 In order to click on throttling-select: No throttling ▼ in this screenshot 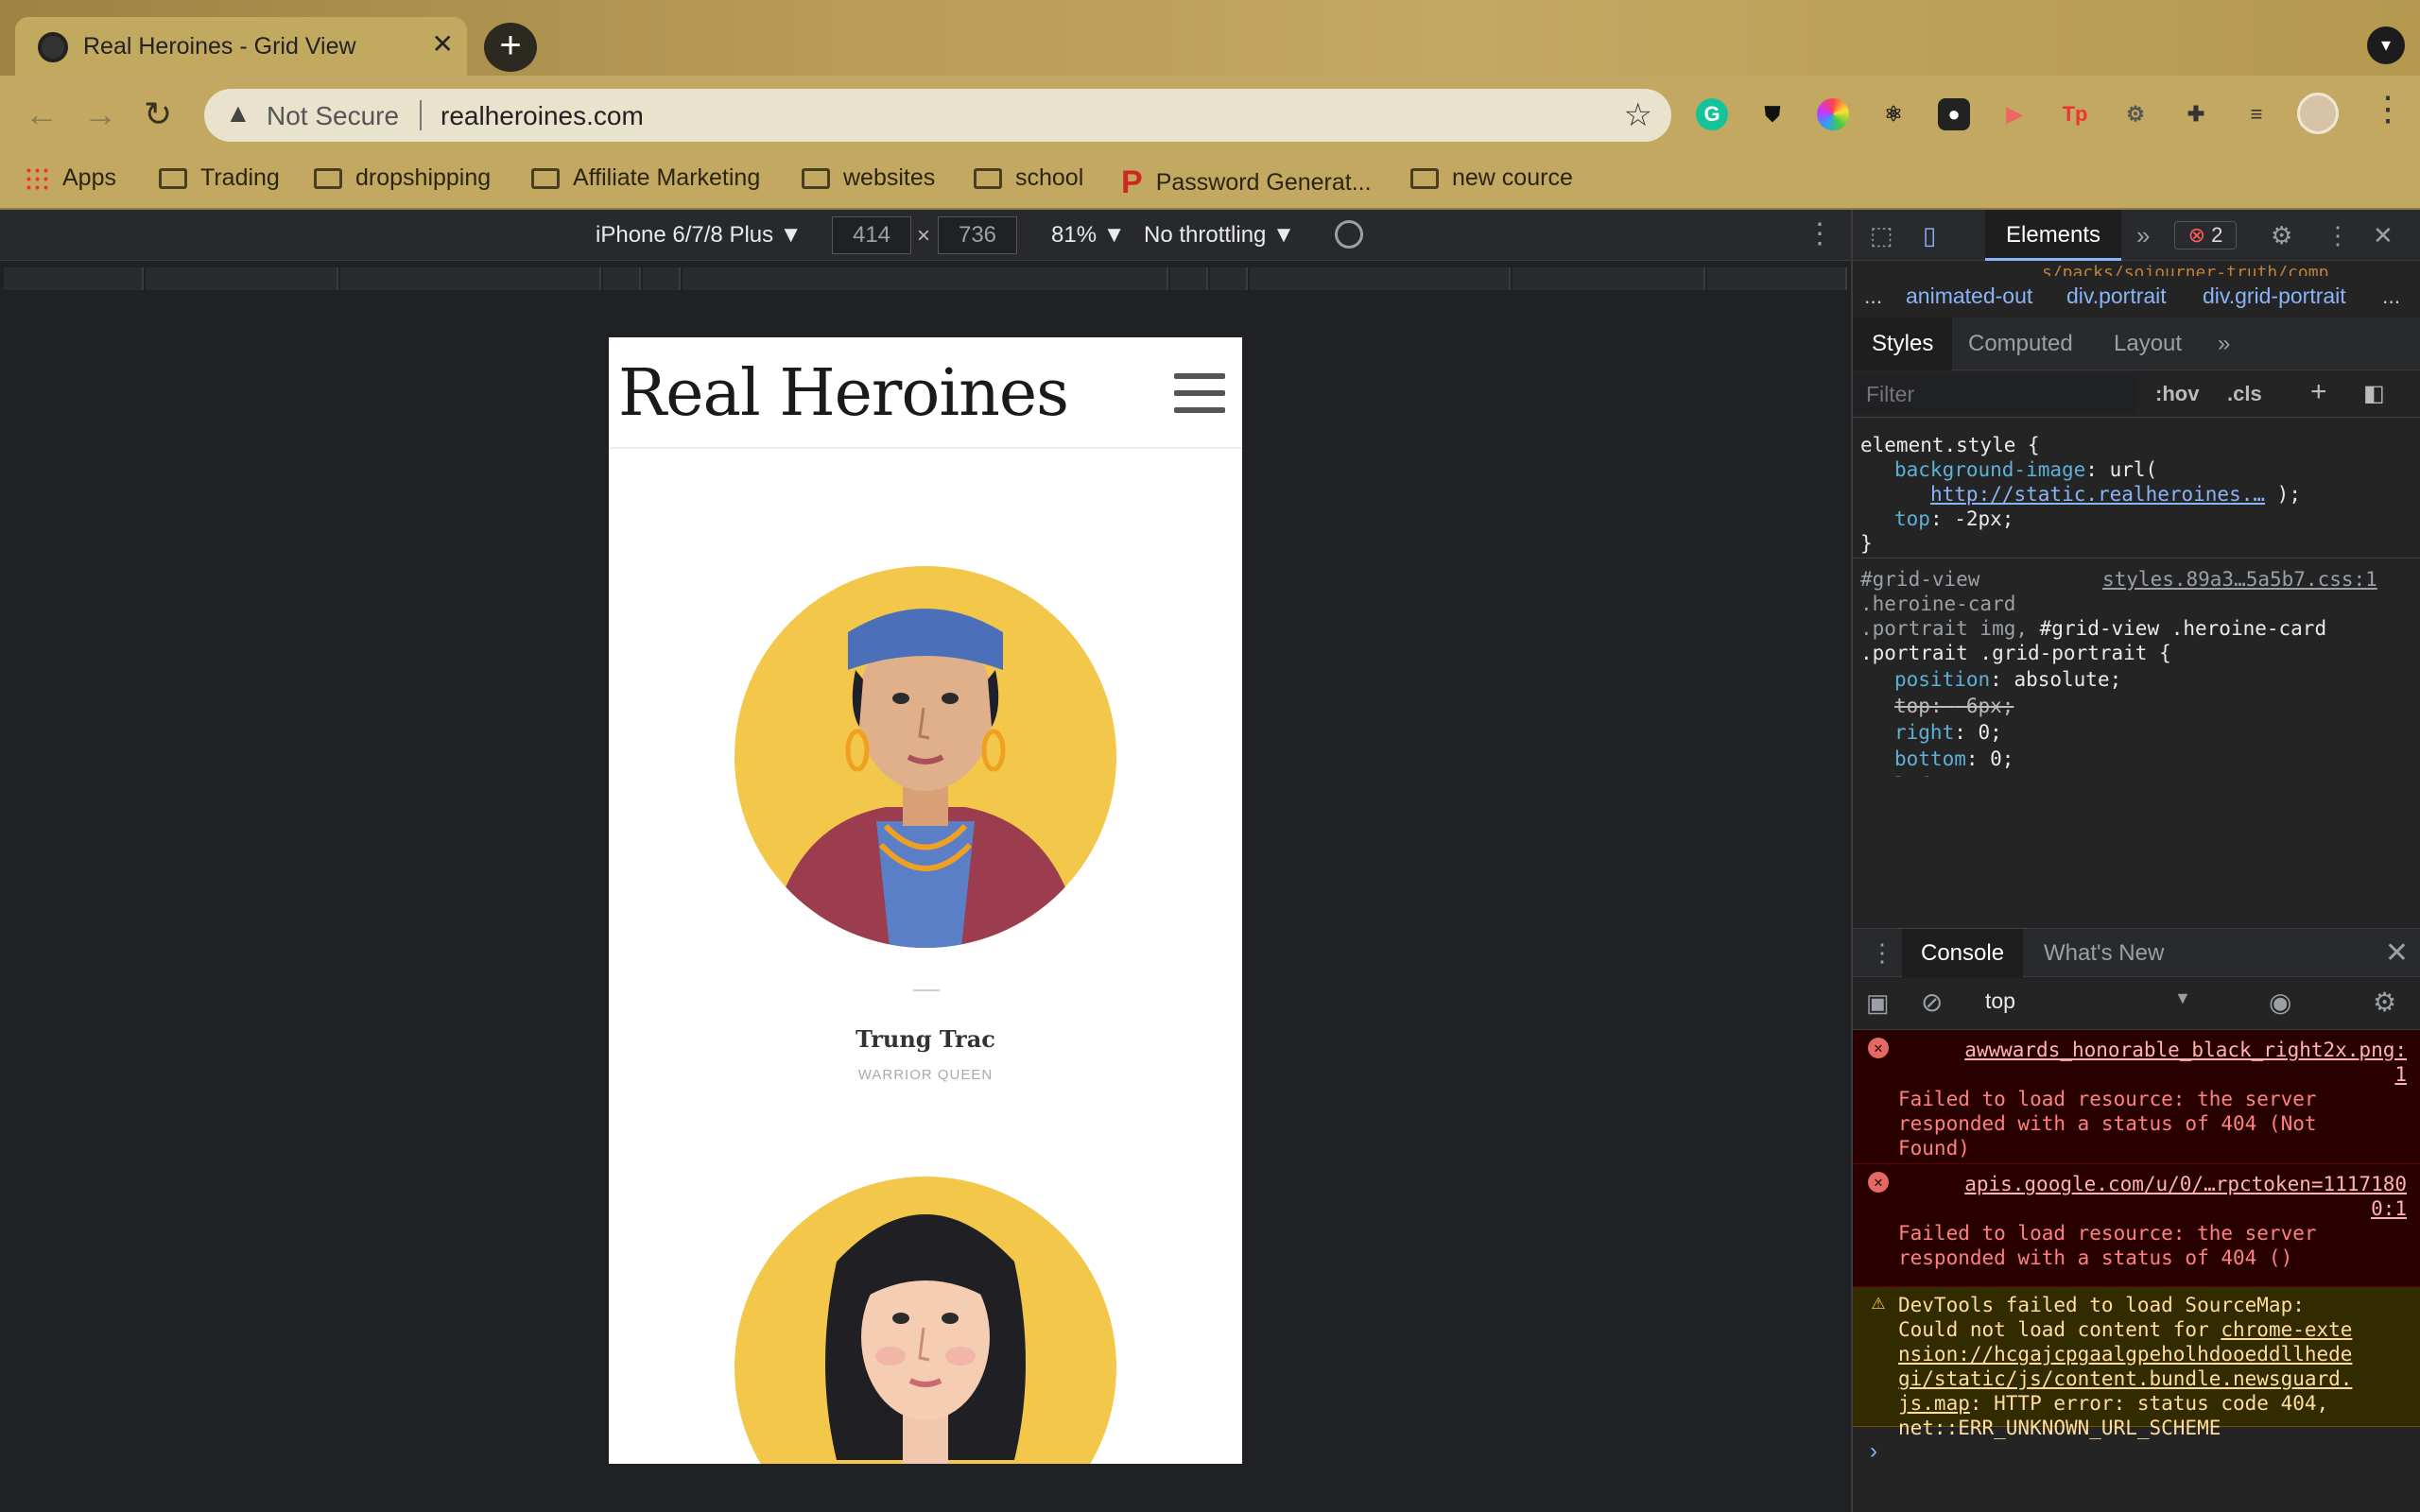, I will do `click(1219, 235)`.